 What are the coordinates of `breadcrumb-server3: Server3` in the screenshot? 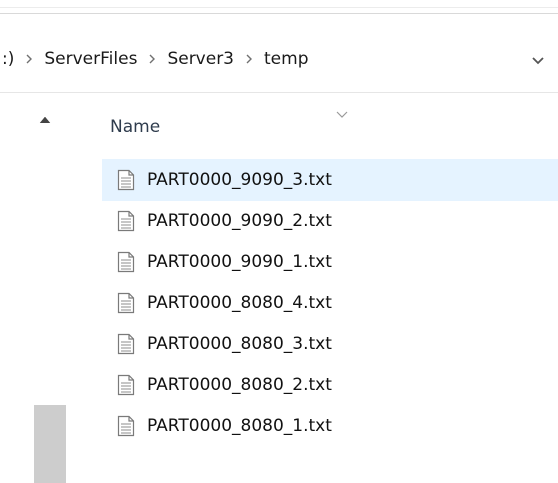 It's located at (200, 59).